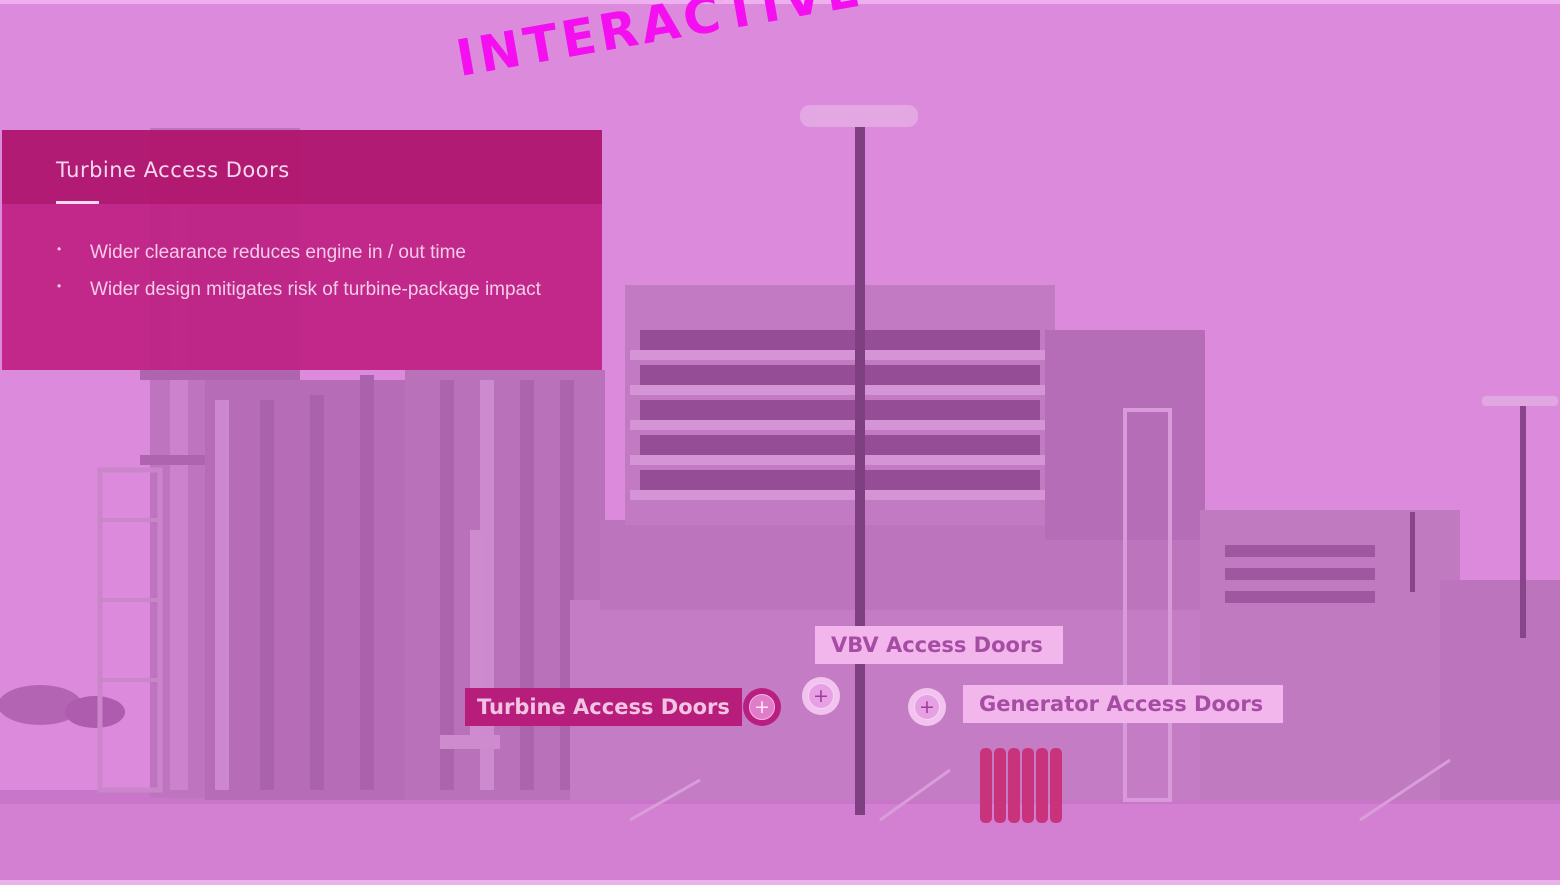 This screenshot has width=1560, height=885. What do you see at coordinates (939, 645) in the screenshot?
I see `vbv-access-doors-label: VBV Access Doors` at bounding box center [939, 645].